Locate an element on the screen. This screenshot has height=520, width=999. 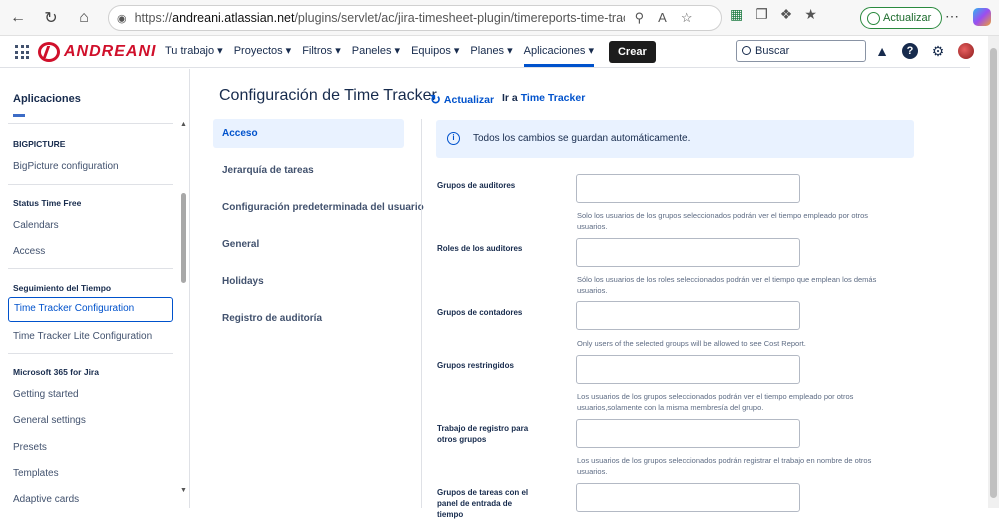
sidebar-item-calendars: Calendars is located at coordinates (36, 225).